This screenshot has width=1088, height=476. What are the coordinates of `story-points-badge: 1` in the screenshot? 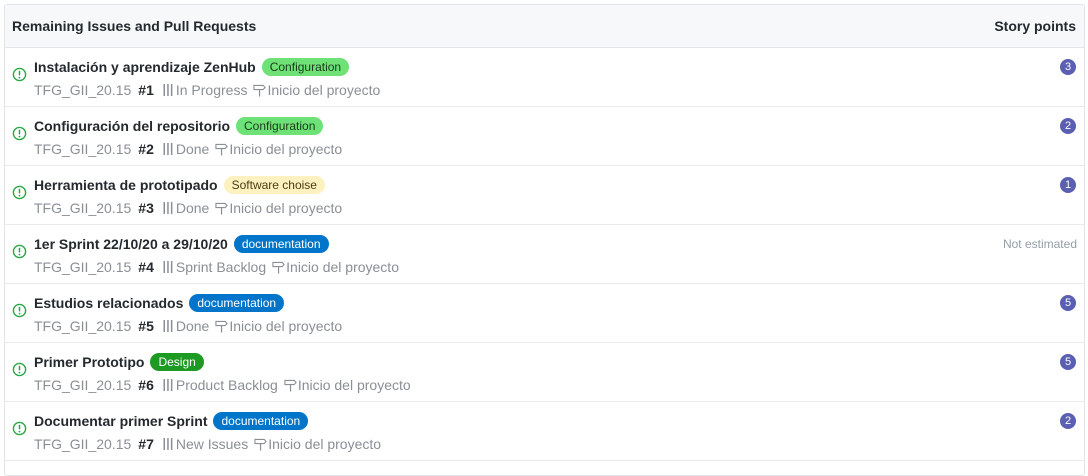 It's located at (1068, 185).